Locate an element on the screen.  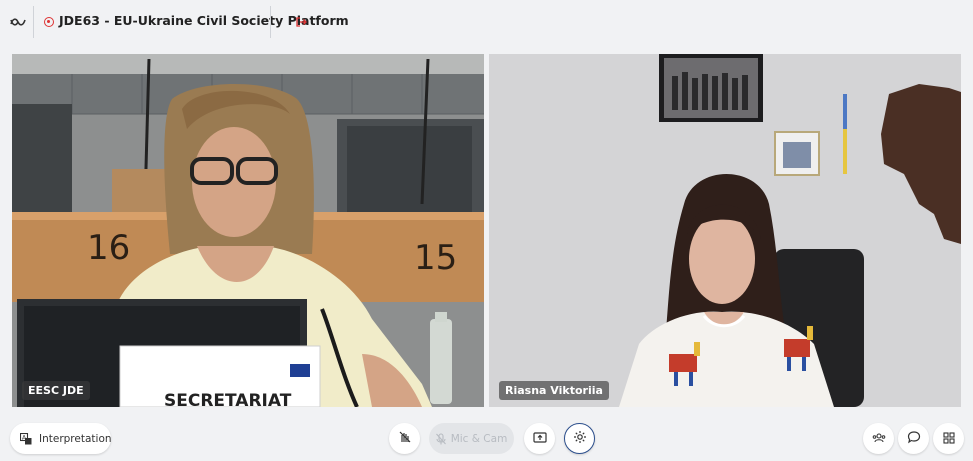
recording-icon is located at coordinates (49, 22).